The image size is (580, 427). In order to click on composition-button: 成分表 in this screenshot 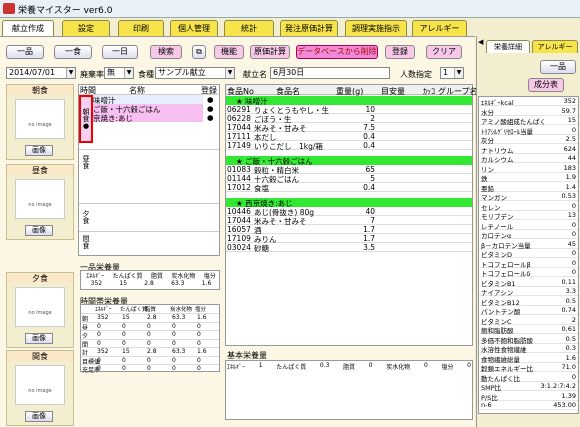, I will do `click(546, 85)`.